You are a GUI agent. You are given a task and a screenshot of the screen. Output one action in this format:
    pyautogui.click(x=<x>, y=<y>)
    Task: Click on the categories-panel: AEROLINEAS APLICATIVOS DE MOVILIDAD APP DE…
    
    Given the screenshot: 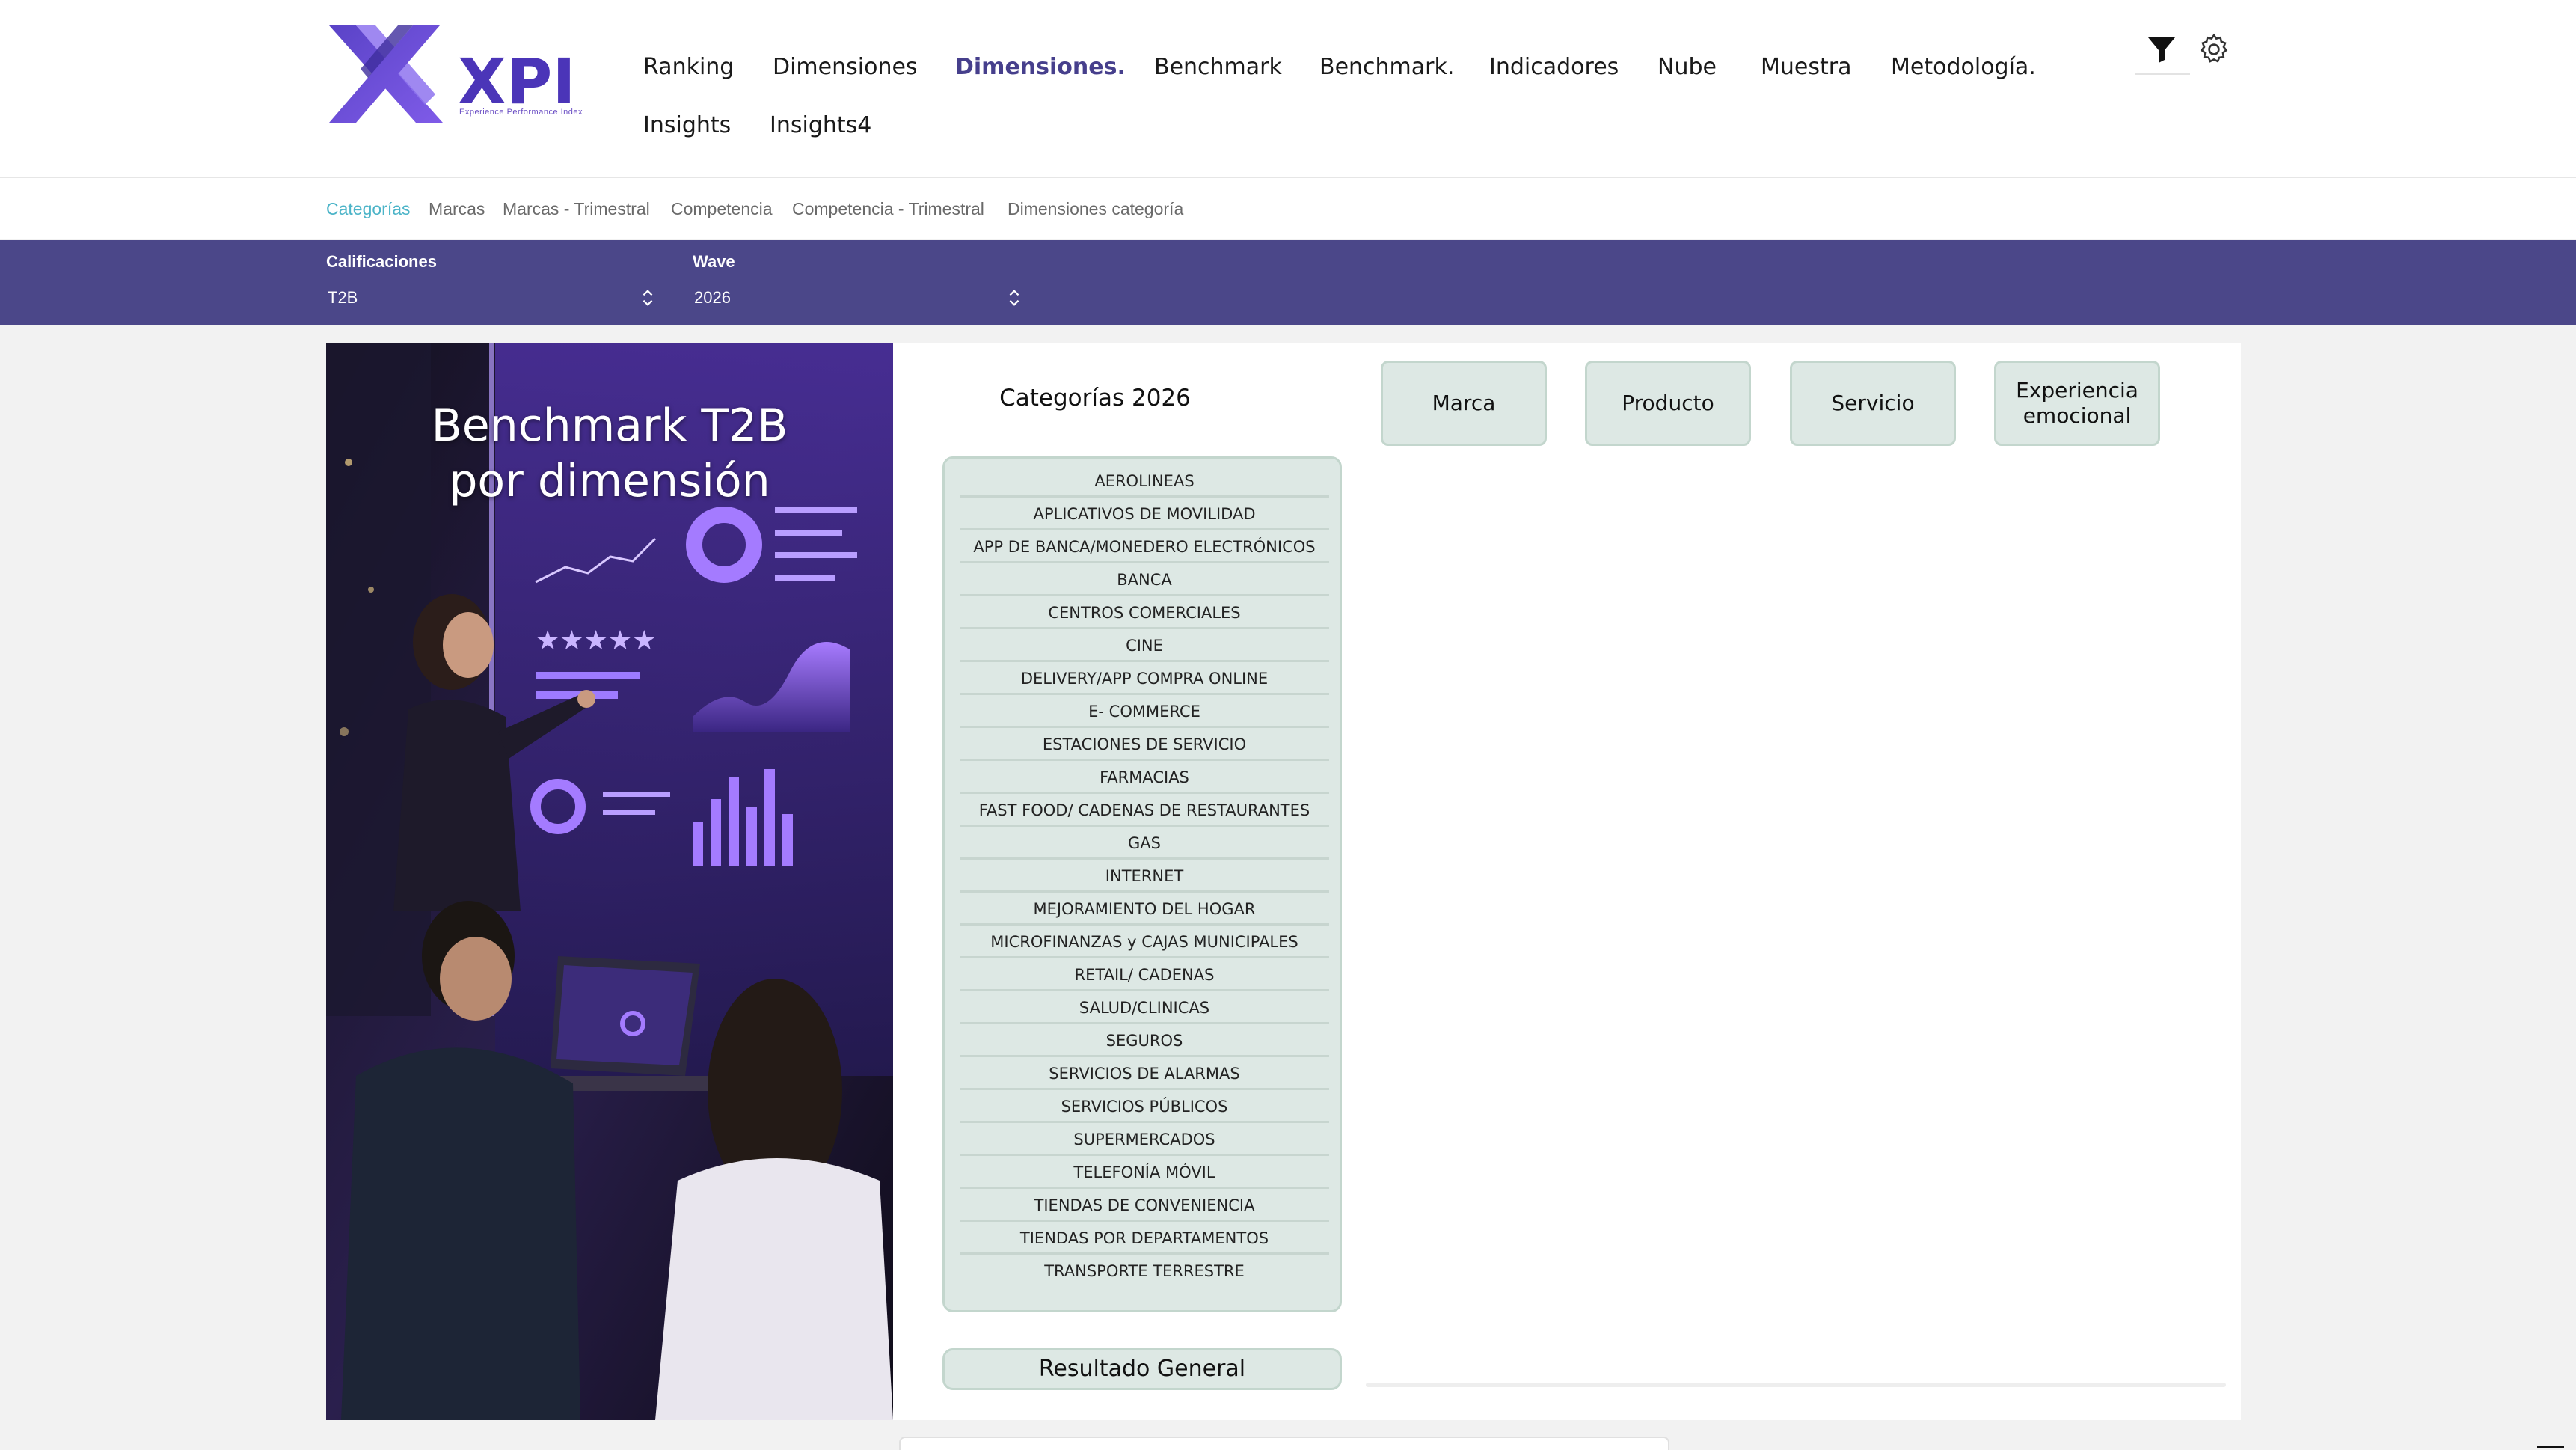 What is the action you would take?
    pyautogui.click(x=1142, y=884)
    